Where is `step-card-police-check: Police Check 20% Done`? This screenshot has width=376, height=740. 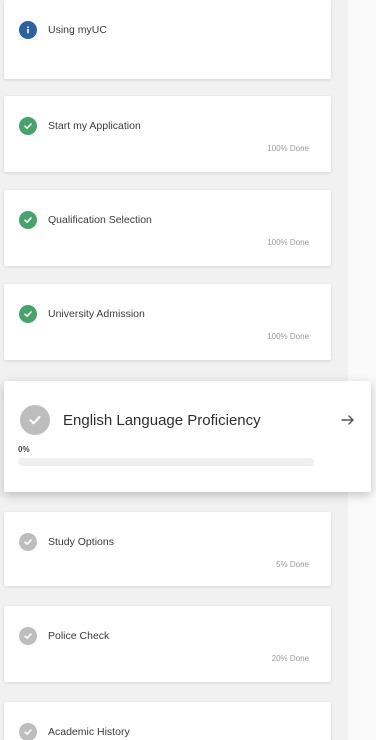 step-card-police-check: Police Check 20% Done is located at coordinates (167, 644).